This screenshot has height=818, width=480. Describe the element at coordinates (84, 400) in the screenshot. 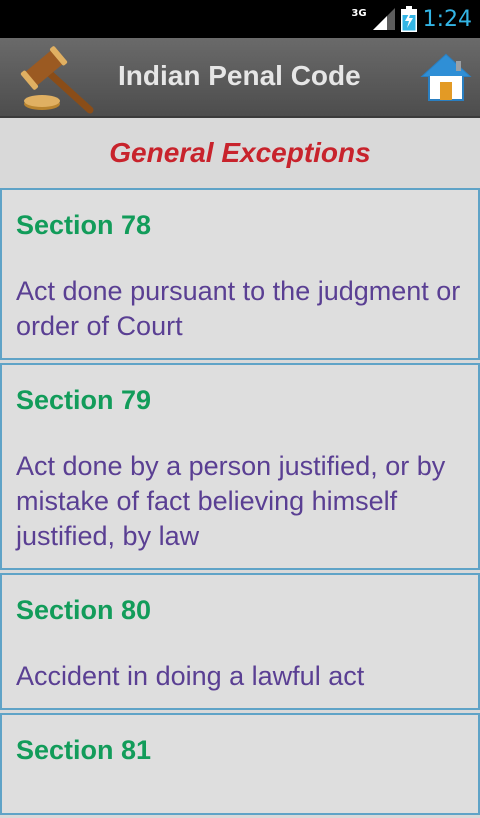

I see `section-number: Section 79` at that location.